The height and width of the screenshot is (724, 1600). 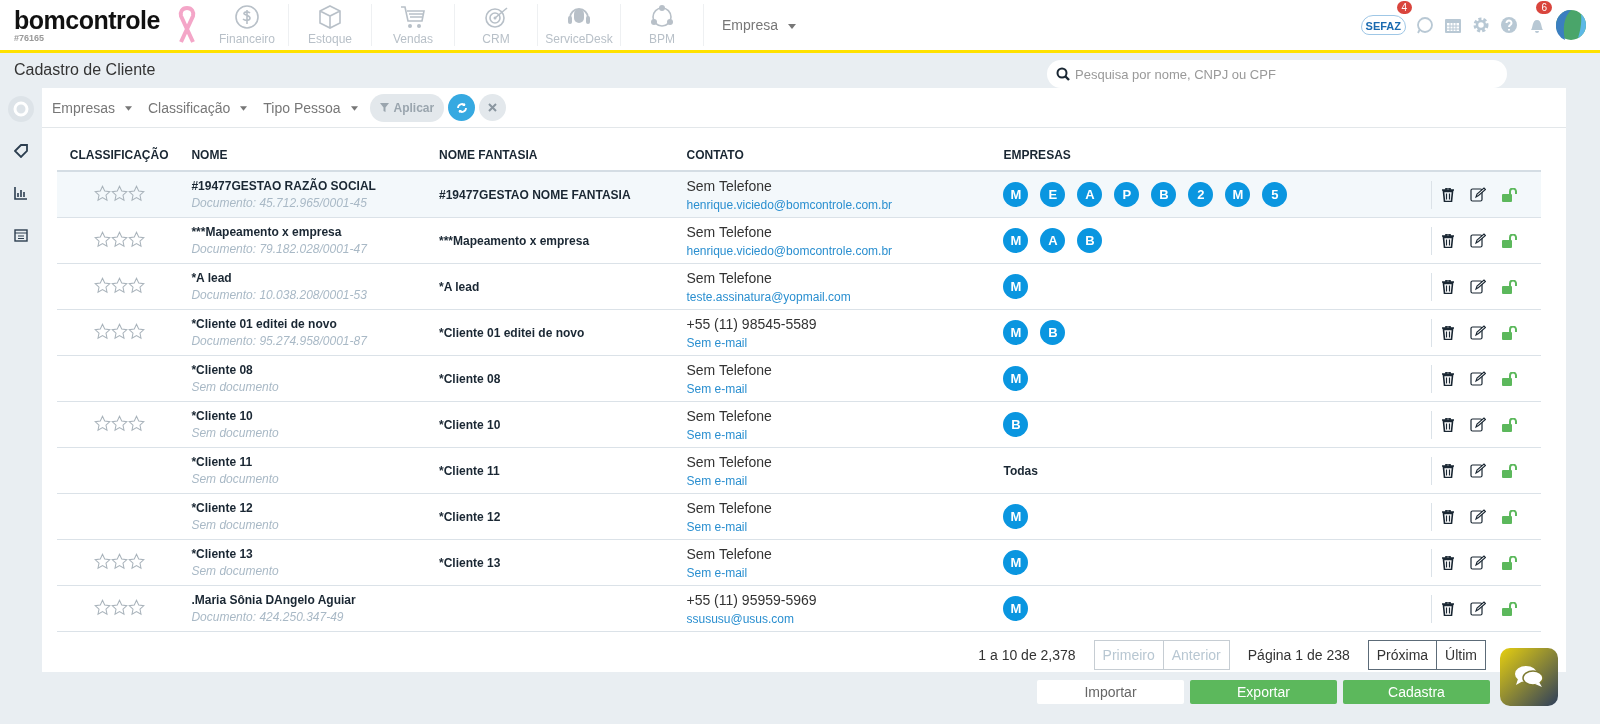 What do you see at coordinates (799, 516) in the screenshot?
I see `table-row: *Cliente 12 Sem documento *Cliente 12 Sem Telefone Sem e-mail M` at bounding box center [799, 516].